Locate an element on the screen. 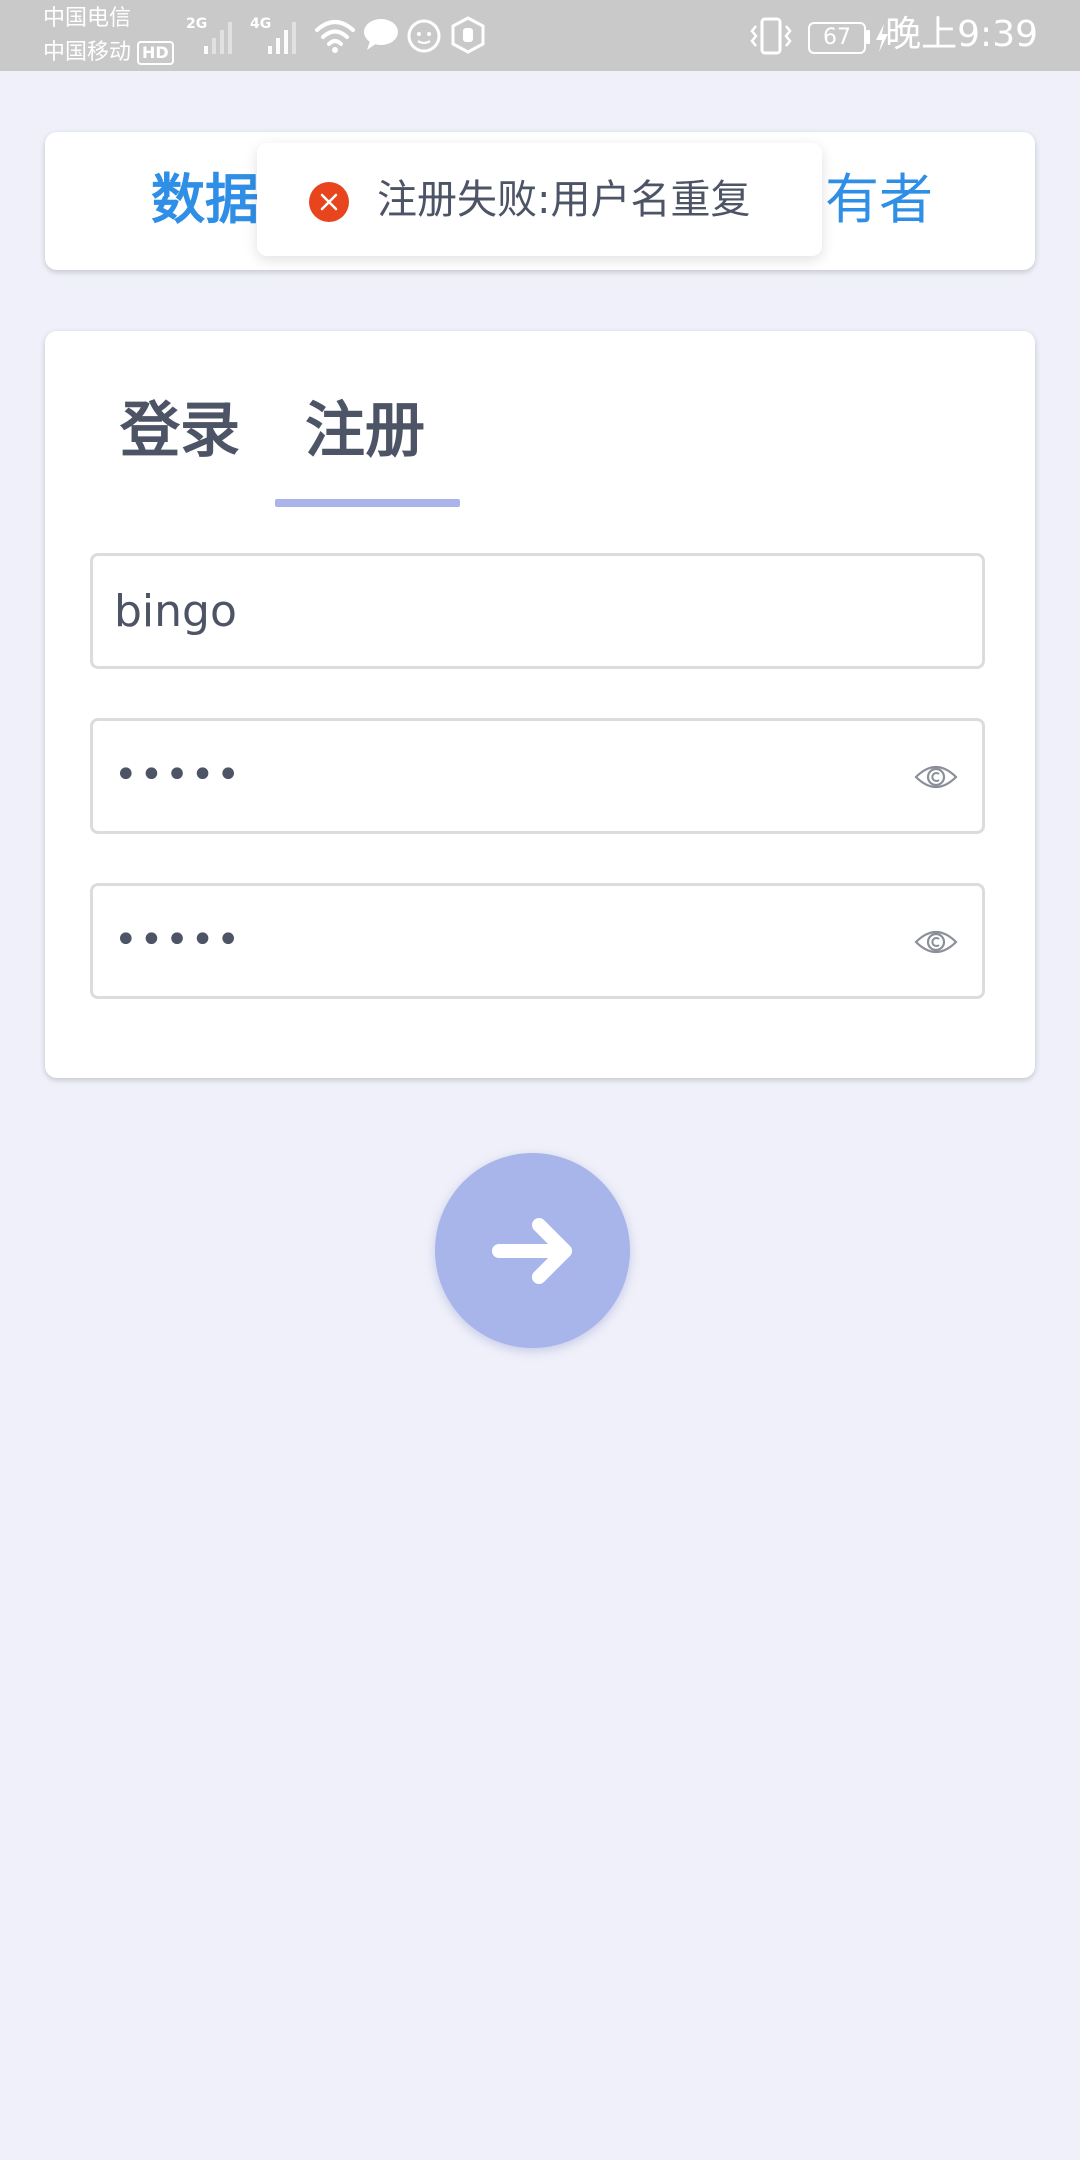 The width and height of the screenshot is (1080, 2160). error-x-icon is located at coordinates (329, 202).